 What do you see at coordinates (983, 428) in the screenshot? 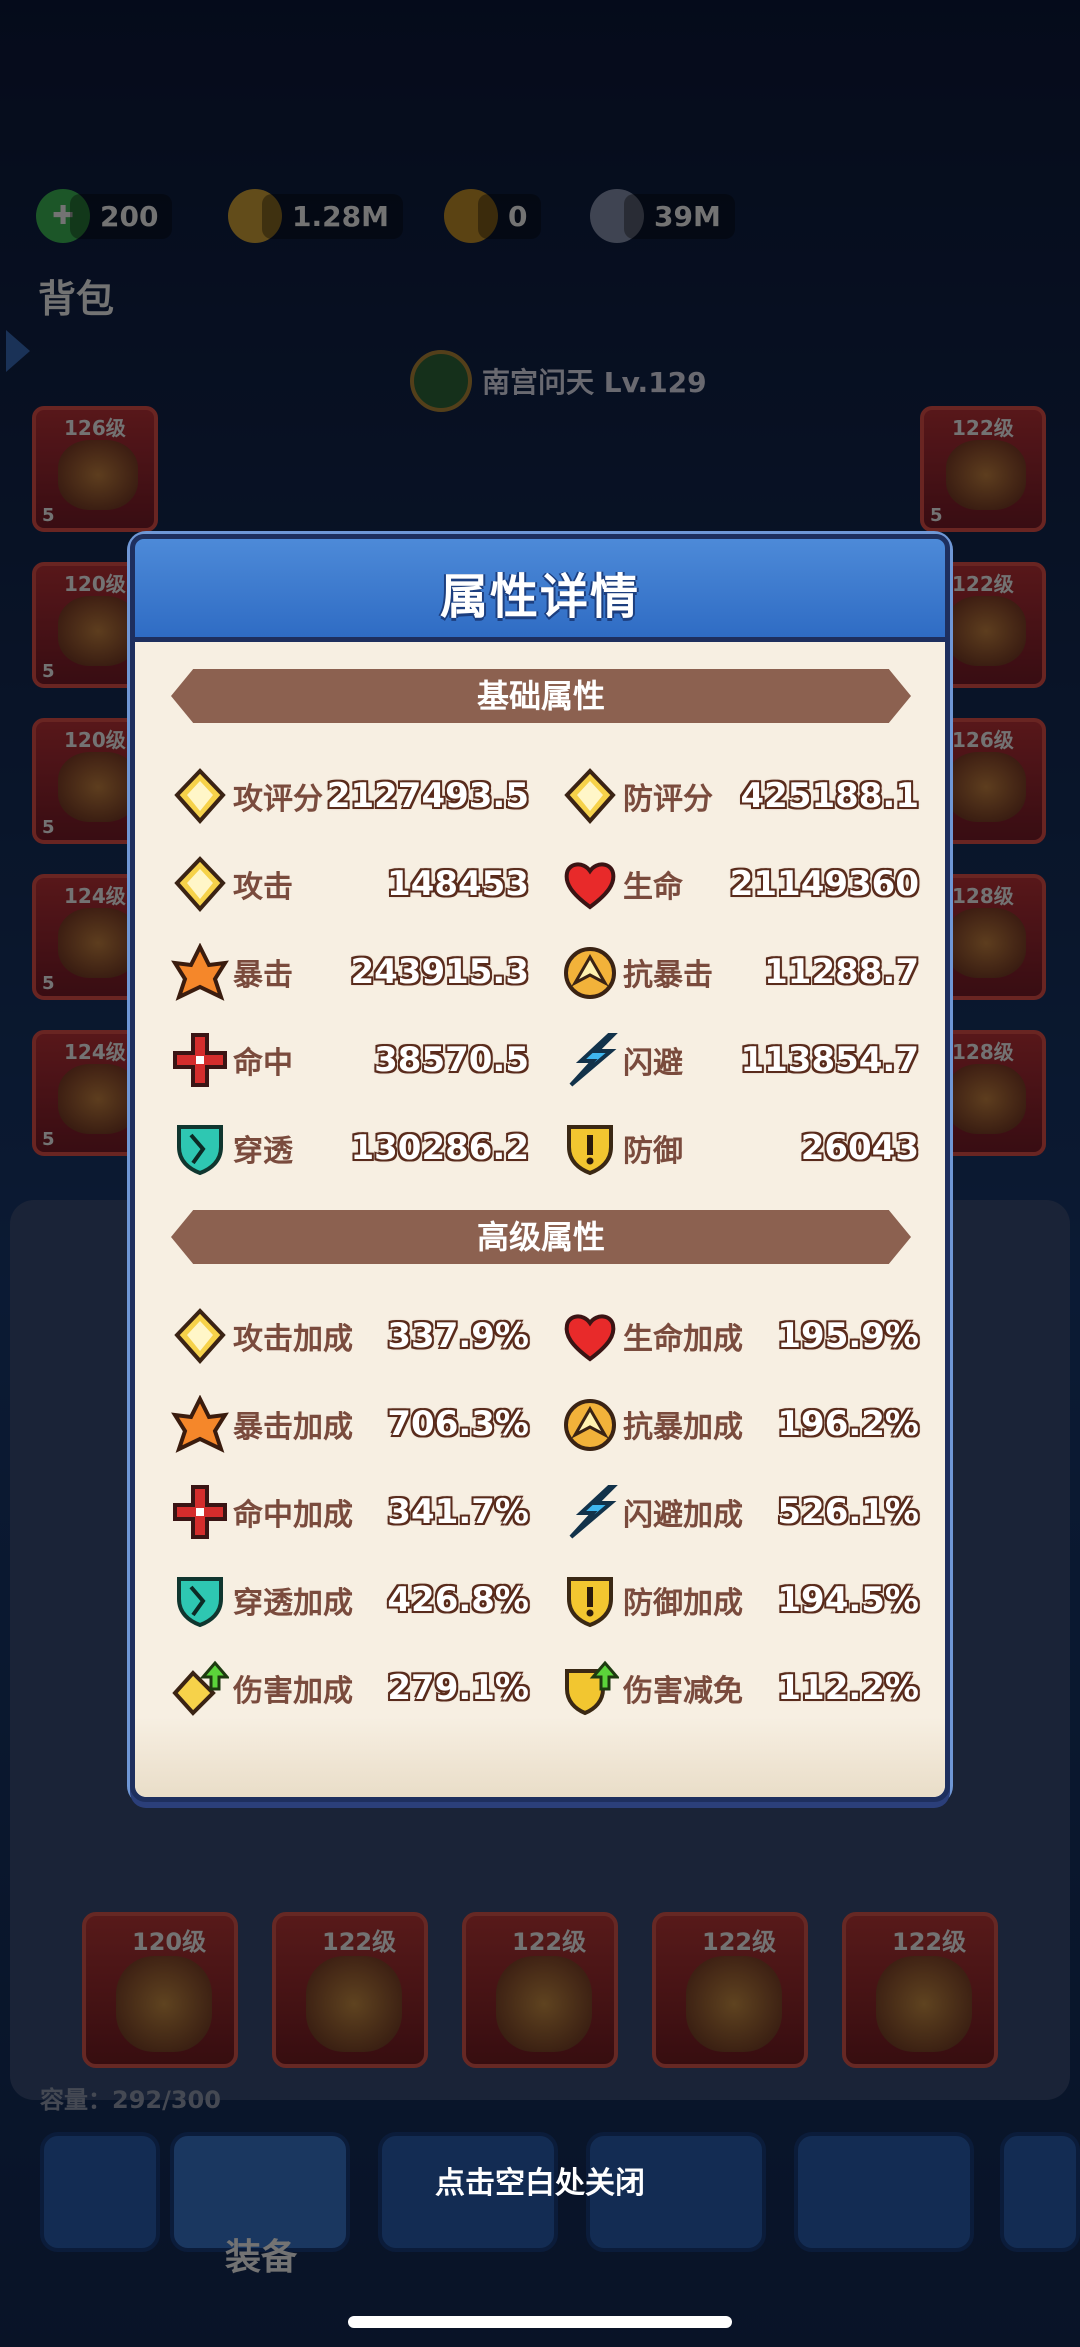
I see `slot-level: 122级` at bounding box center [983, 428].